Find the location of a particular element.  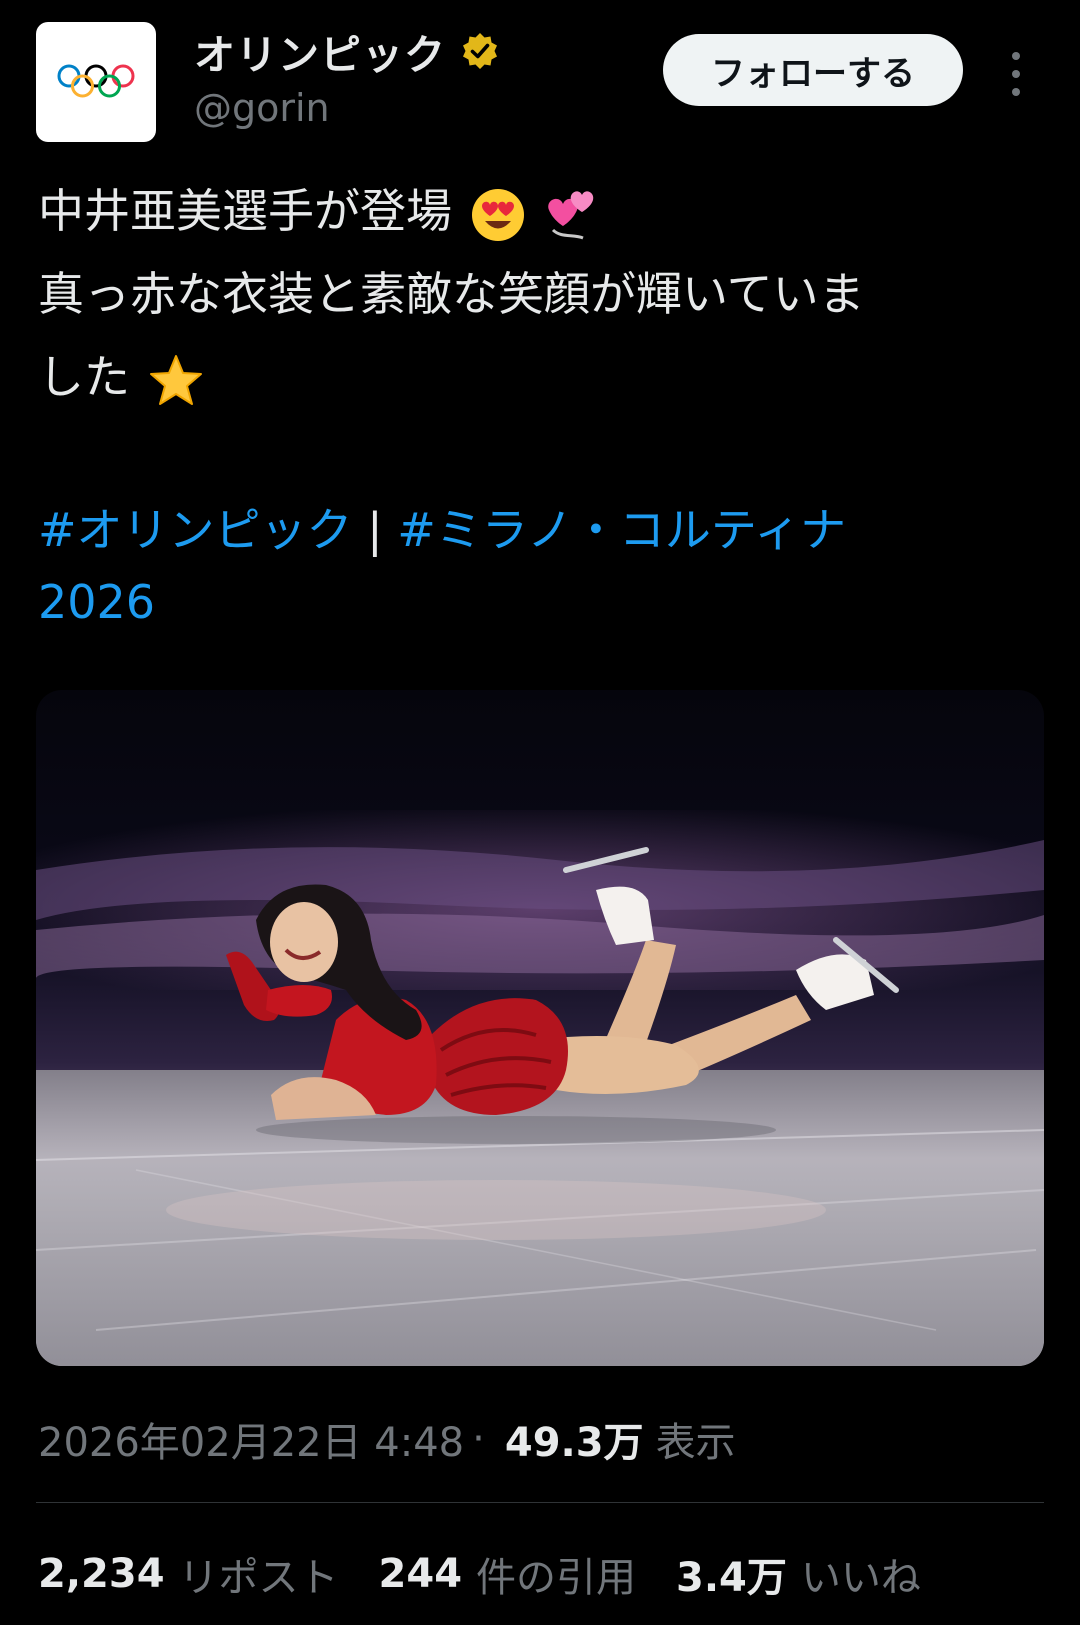

hashtag-milano-cortina-text: #ミラノ・コルティナ is located at coordinates (622, 530).